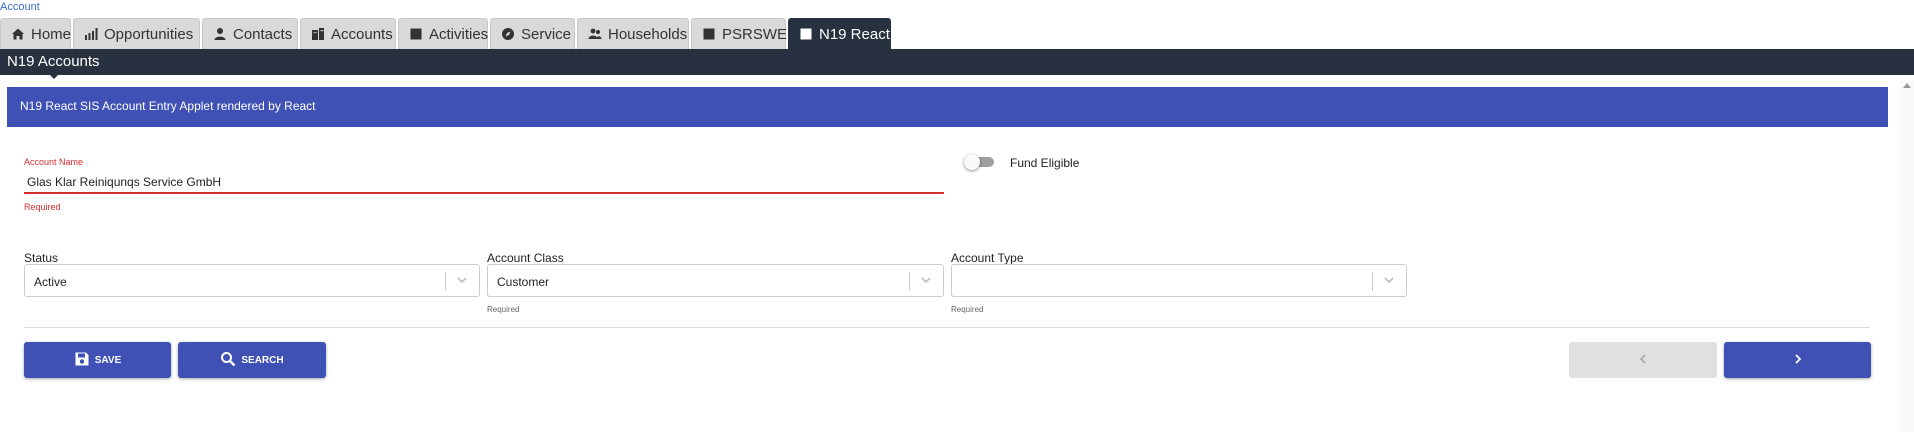 The image size is (1914, 432). What do you see at coordinates (1045, 163) in the screenshot?
I see `fund-eligible-label: Fund Eligible` at bounding box center [1045, 163].